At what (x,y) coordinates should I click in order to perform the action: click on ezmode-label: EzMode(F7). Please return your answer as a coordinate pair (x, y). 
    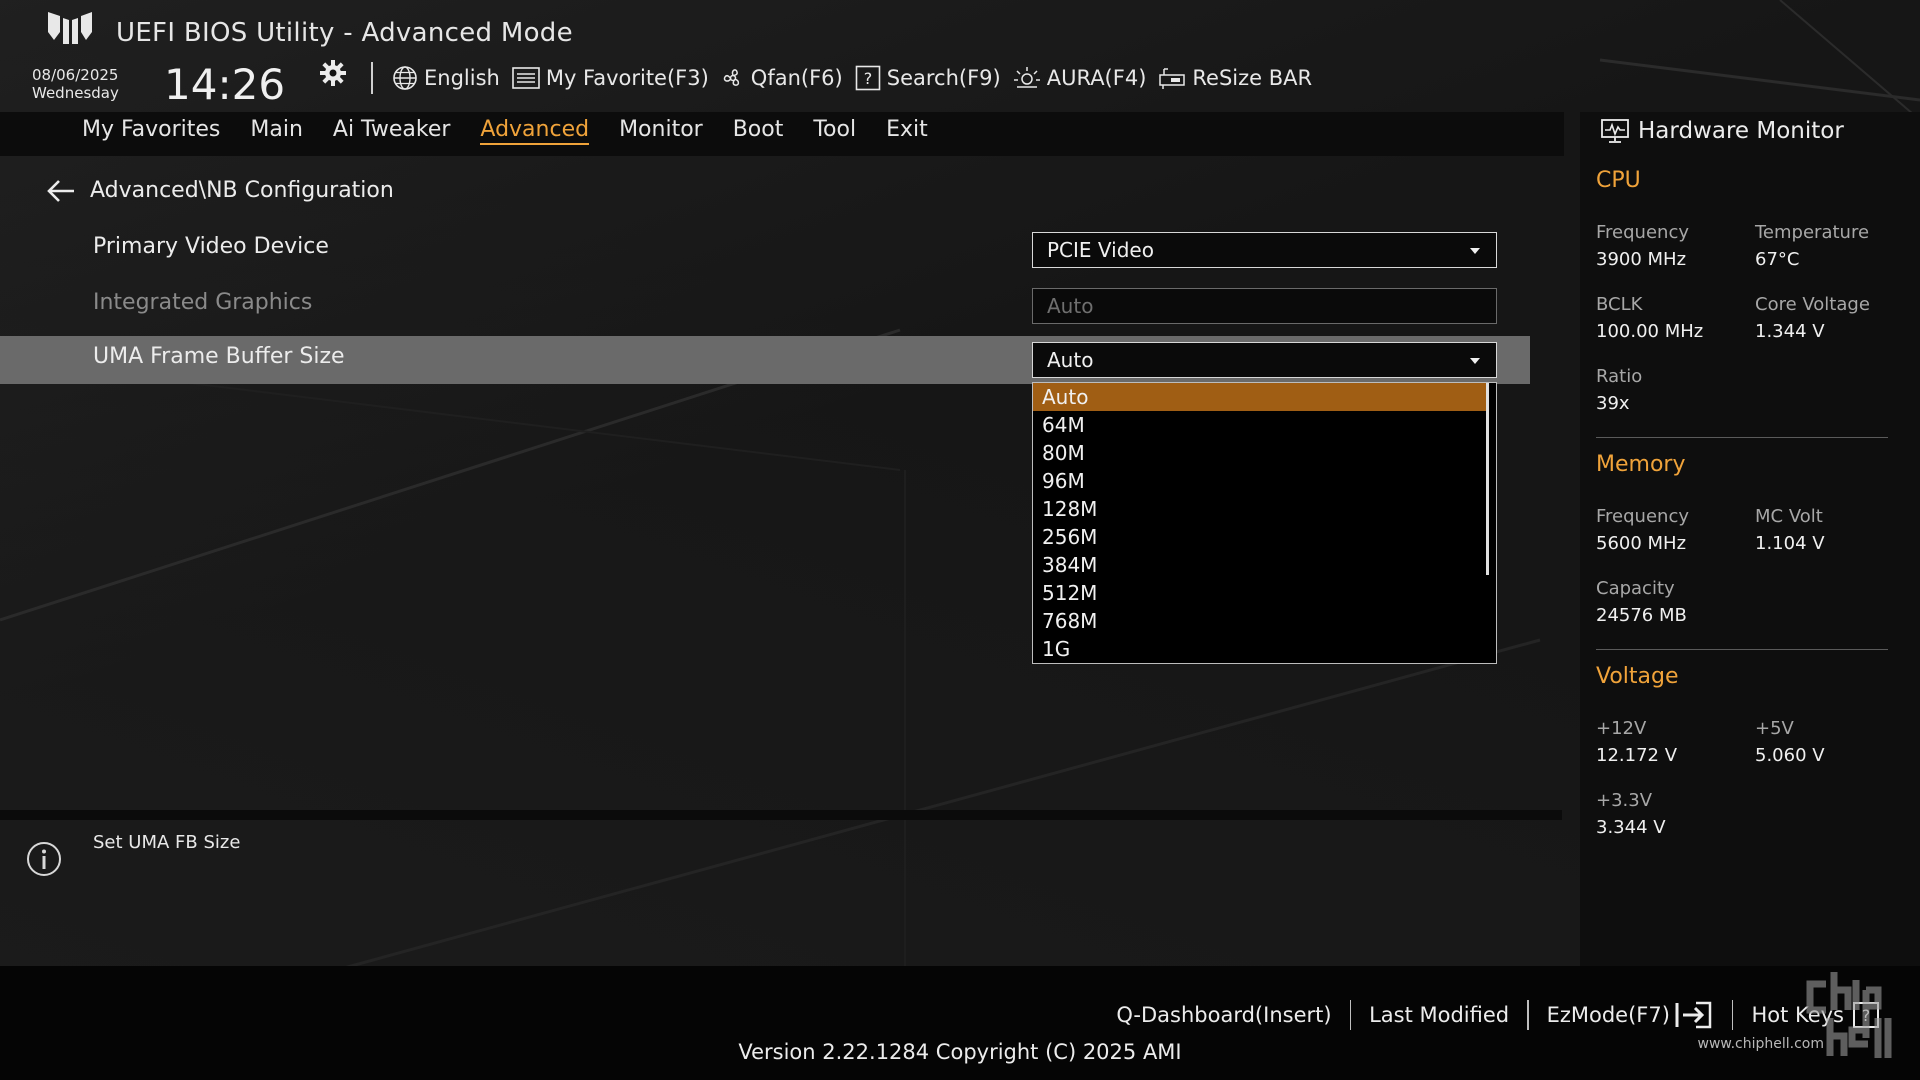
    Looking at the image, I should click on (1608, 1015).